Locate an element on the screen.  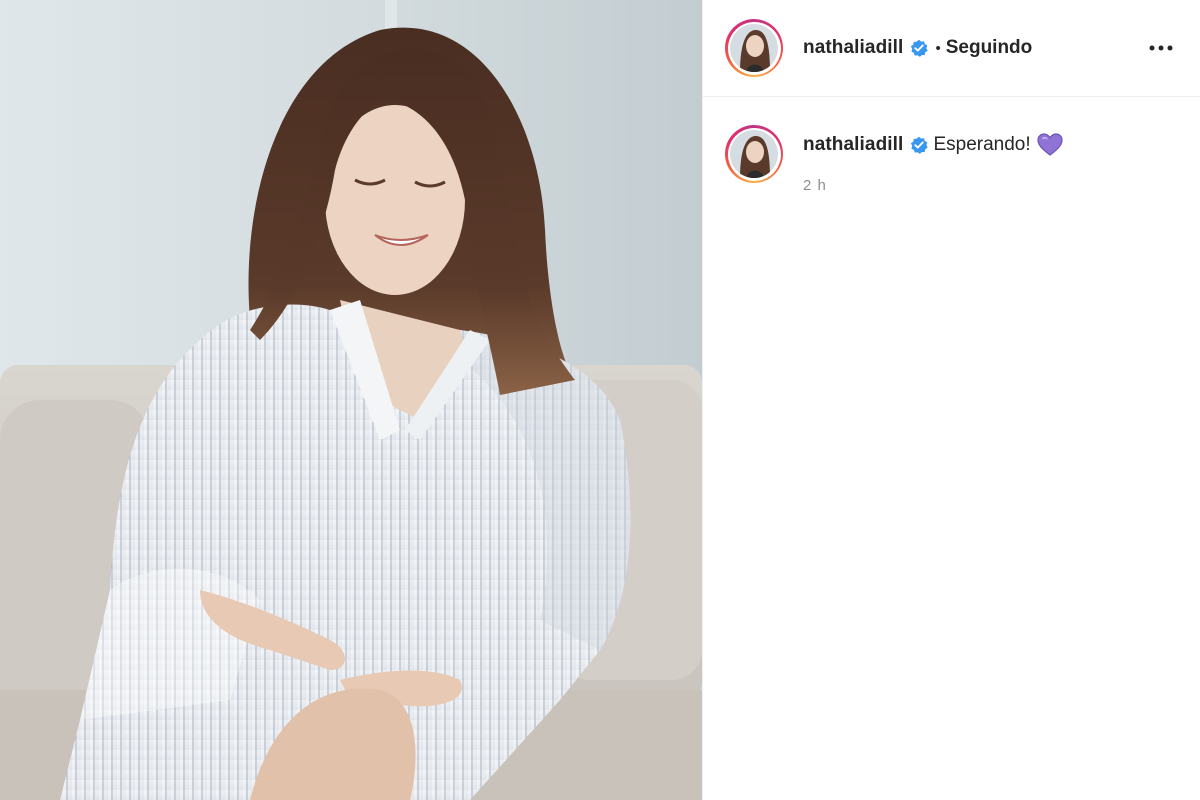
avatar-image is located at coordinates (754, 48).